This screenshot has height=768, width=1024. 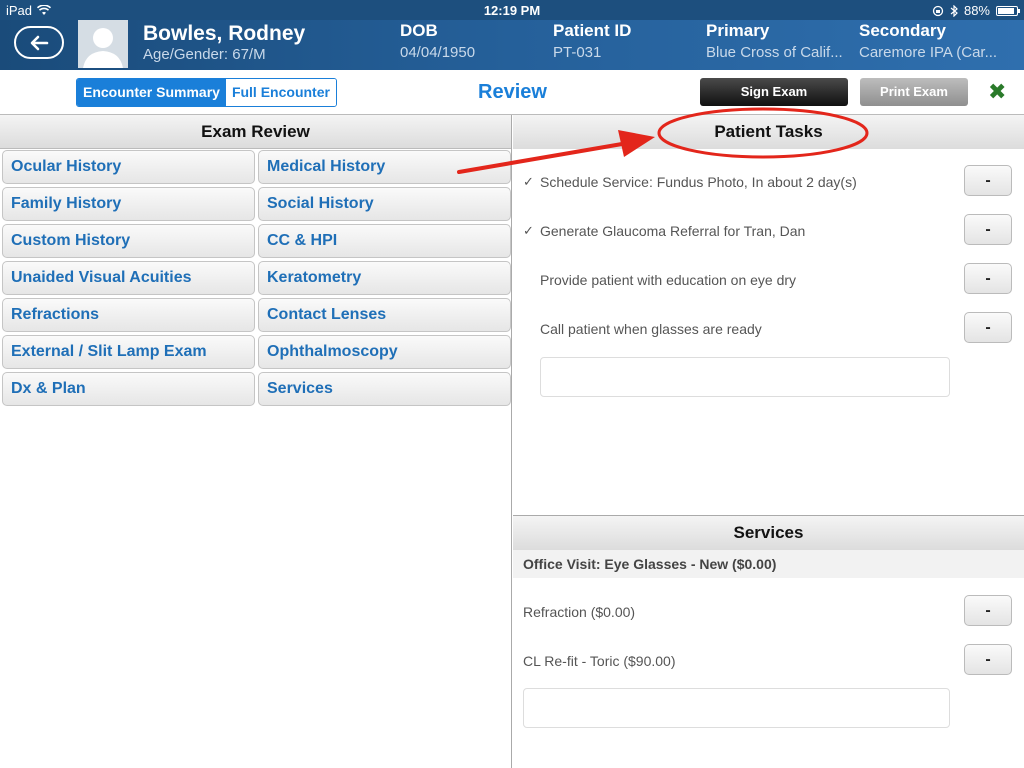 I want to click on encounter-view-segmented-control: Encounter Summary Full Encounter, so click(x=206, y=92).